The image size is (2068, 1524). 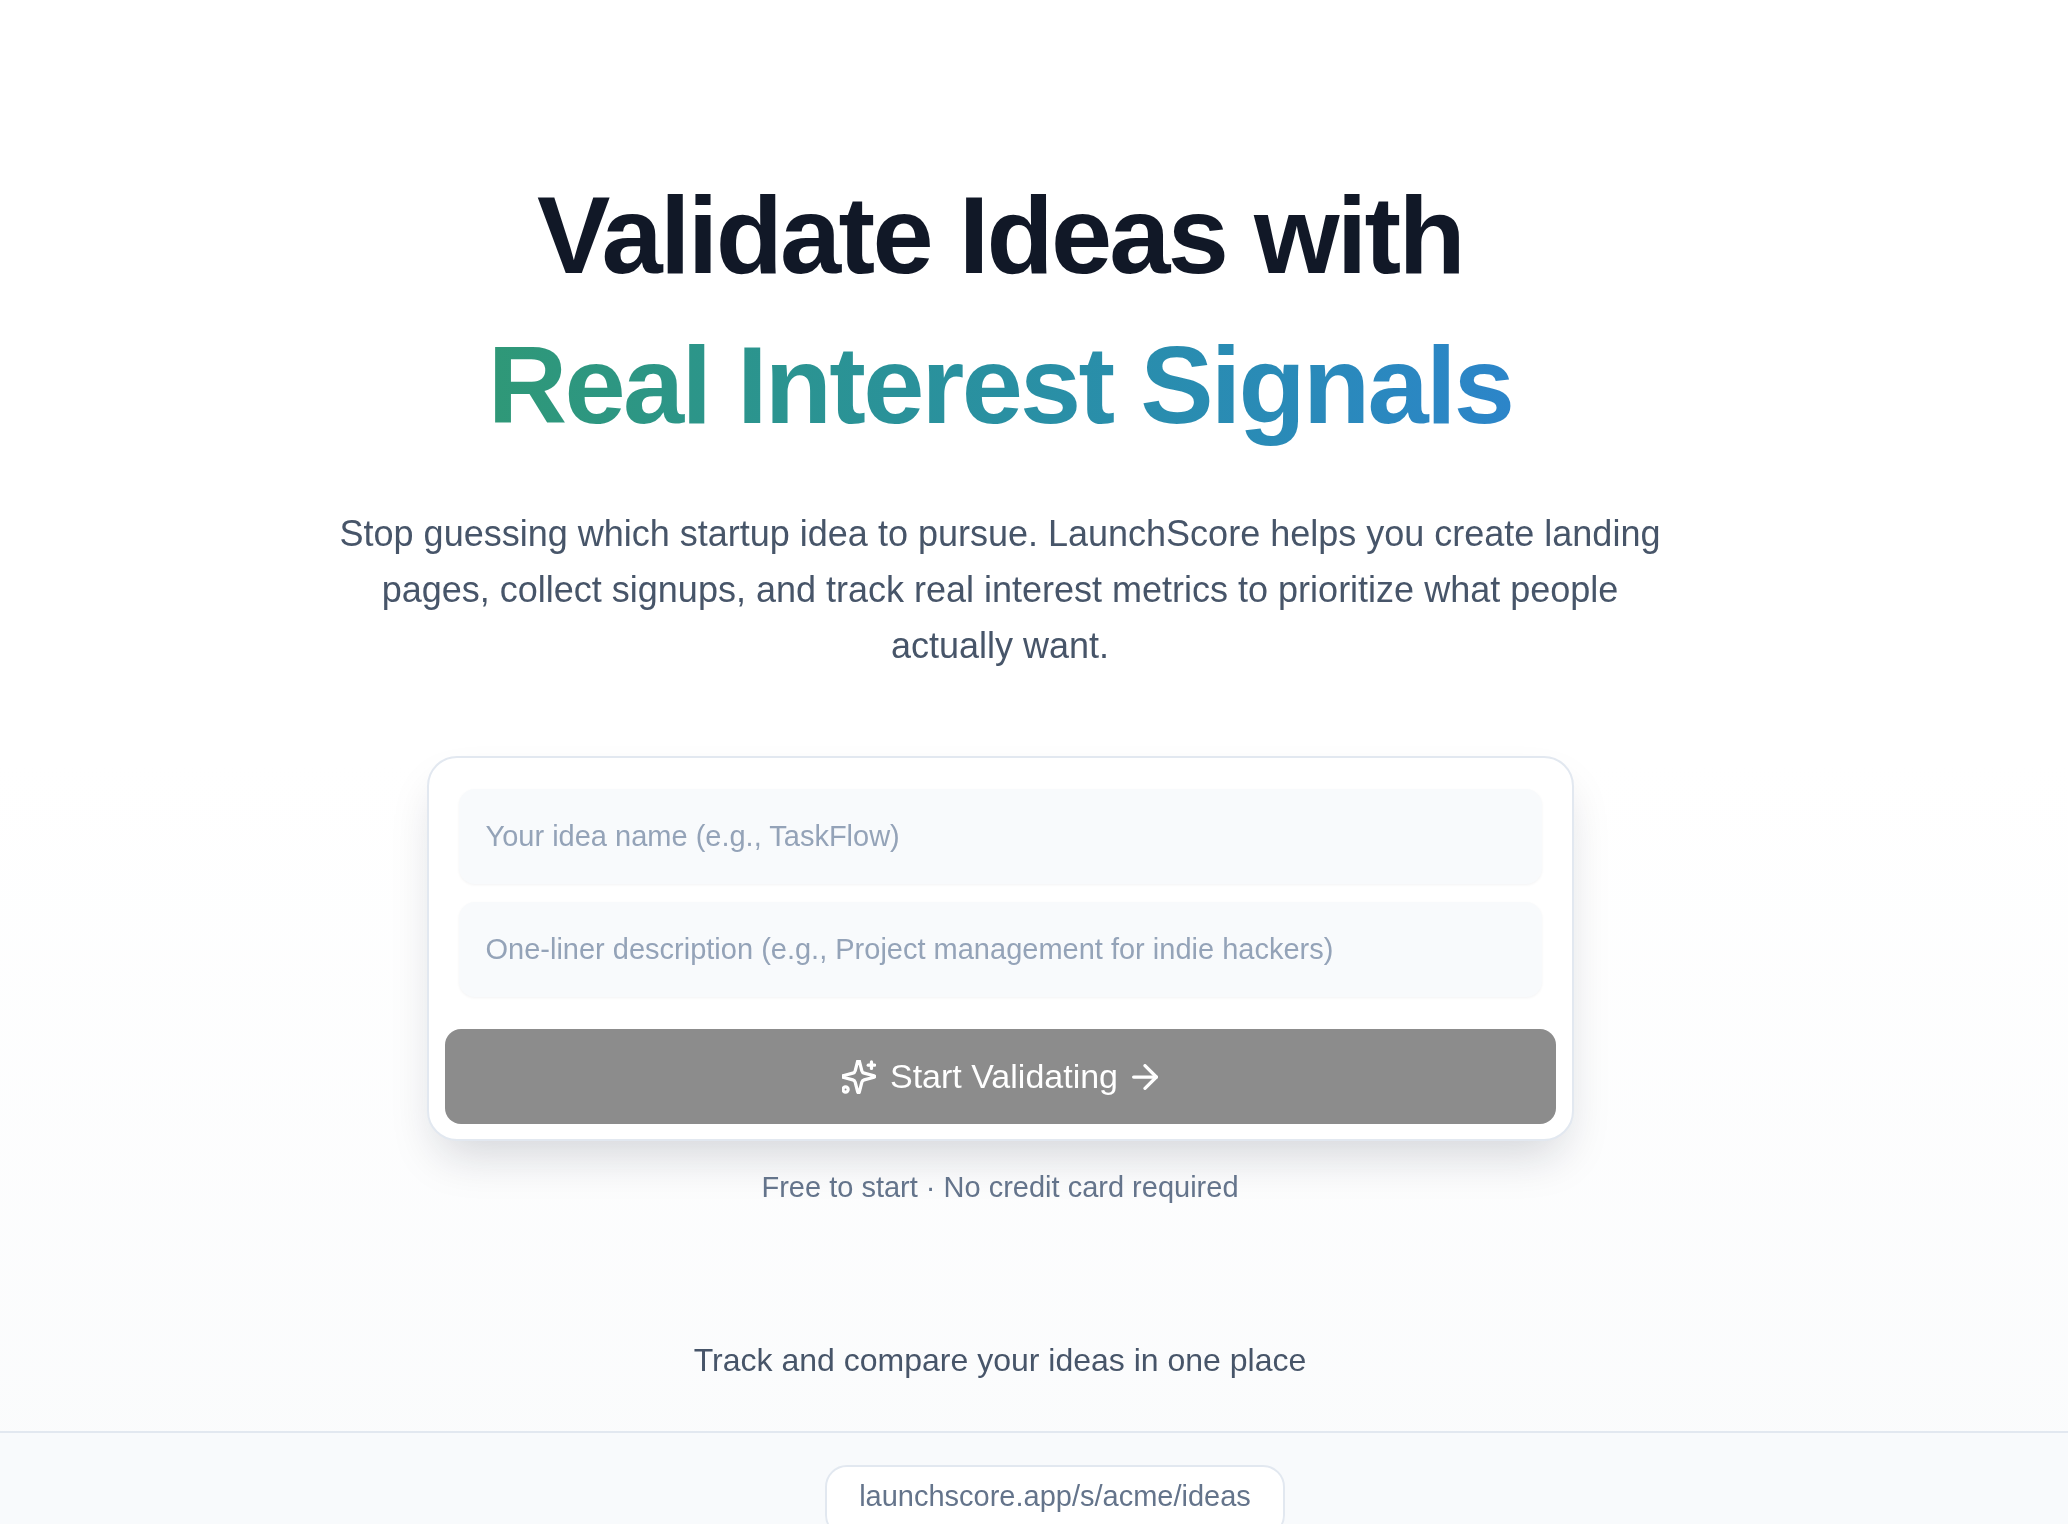 What do you see at coordinates (1055, 1494) in the screenshot?
I see `url-bar: launchscore.app/s/acme/ideas` at bounding box center [1055, 1494].